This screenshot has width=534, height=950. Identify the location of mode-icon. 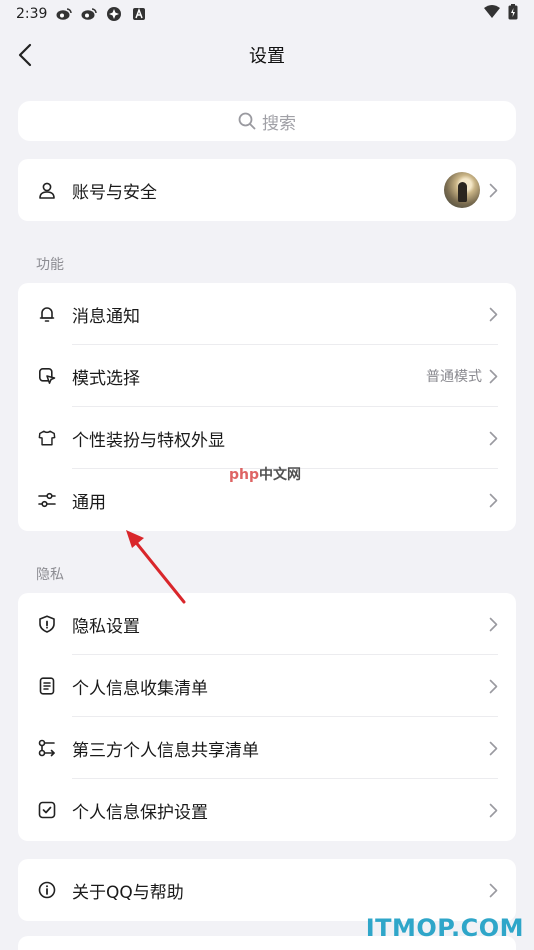
(47, 376).